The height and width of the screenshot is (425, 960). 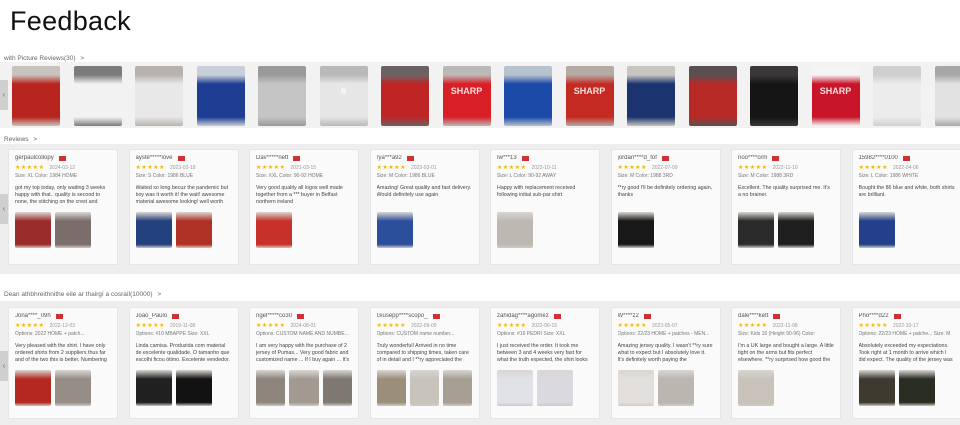 I want to click on rating-stars: ★ ★ ★ ★ ★ 2022-07-09, so click(x=666, y=168).